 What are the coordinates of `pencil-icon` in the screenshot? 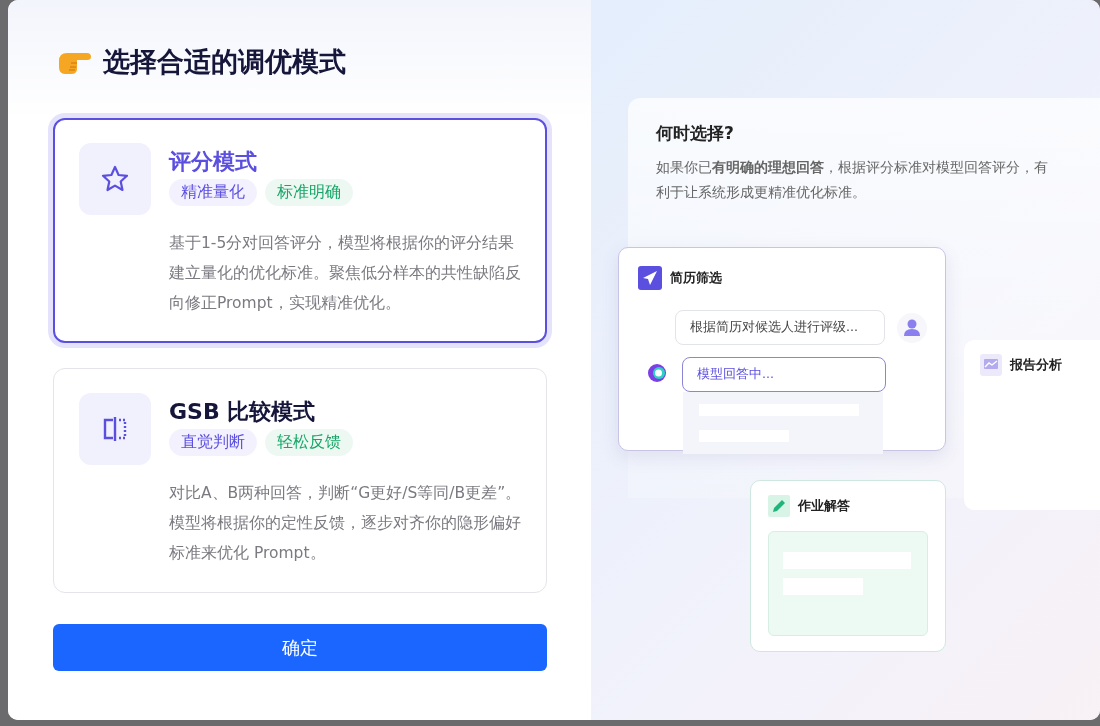 It's located at (779, 506).